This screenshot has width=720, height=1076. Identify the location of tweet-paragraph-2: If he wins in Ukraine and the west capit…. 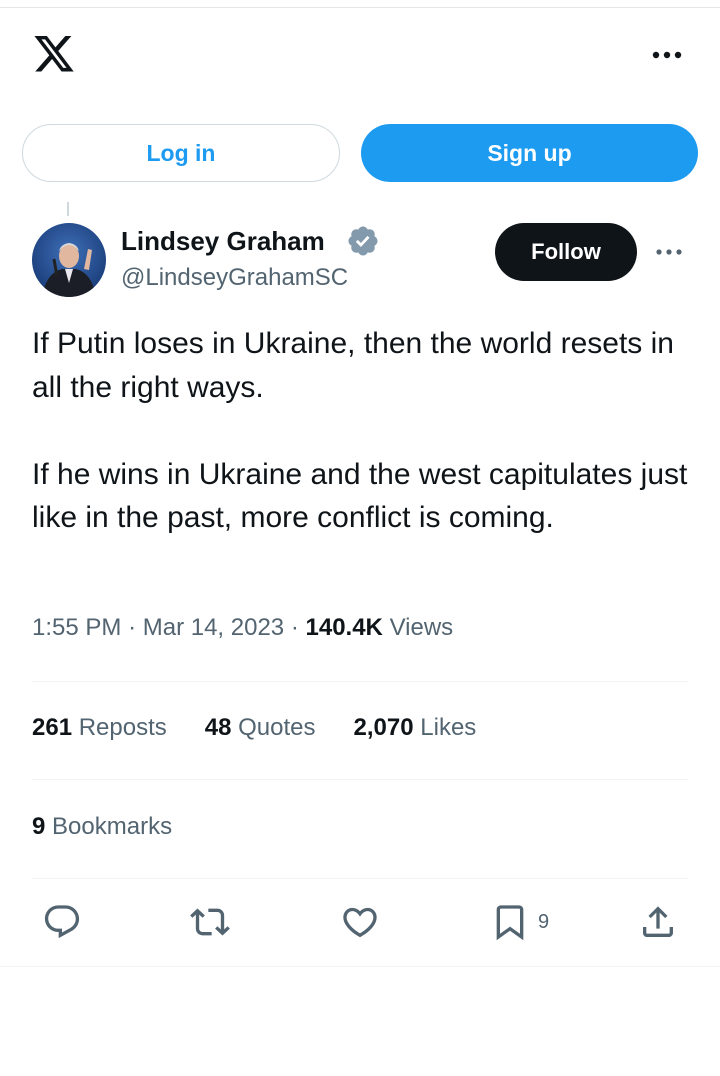
(360, 496).